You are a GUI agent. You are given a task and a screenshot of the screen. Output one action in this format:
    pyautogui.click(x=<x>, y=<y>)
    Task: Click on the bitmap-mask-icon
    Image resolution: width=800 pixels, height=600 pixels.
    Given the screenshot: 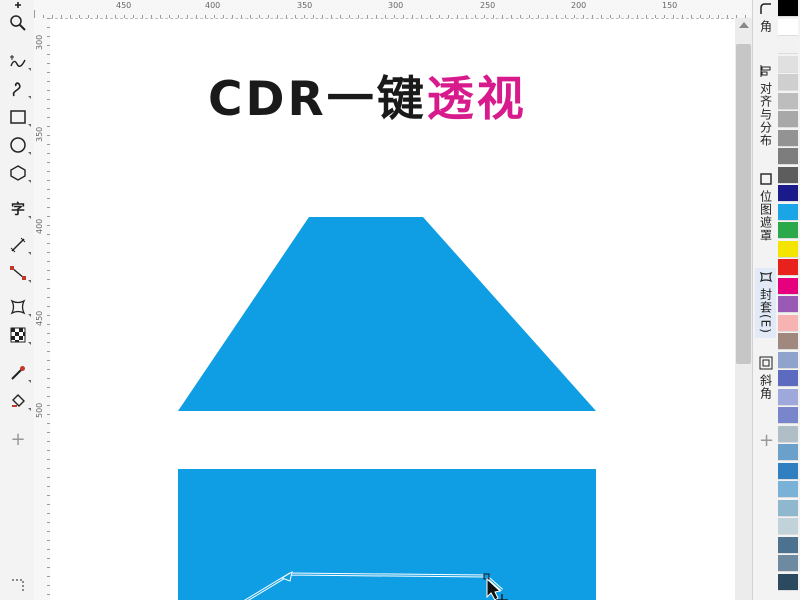 What is the action you would take?
    pyautogui.click(x=766, y=179)
    